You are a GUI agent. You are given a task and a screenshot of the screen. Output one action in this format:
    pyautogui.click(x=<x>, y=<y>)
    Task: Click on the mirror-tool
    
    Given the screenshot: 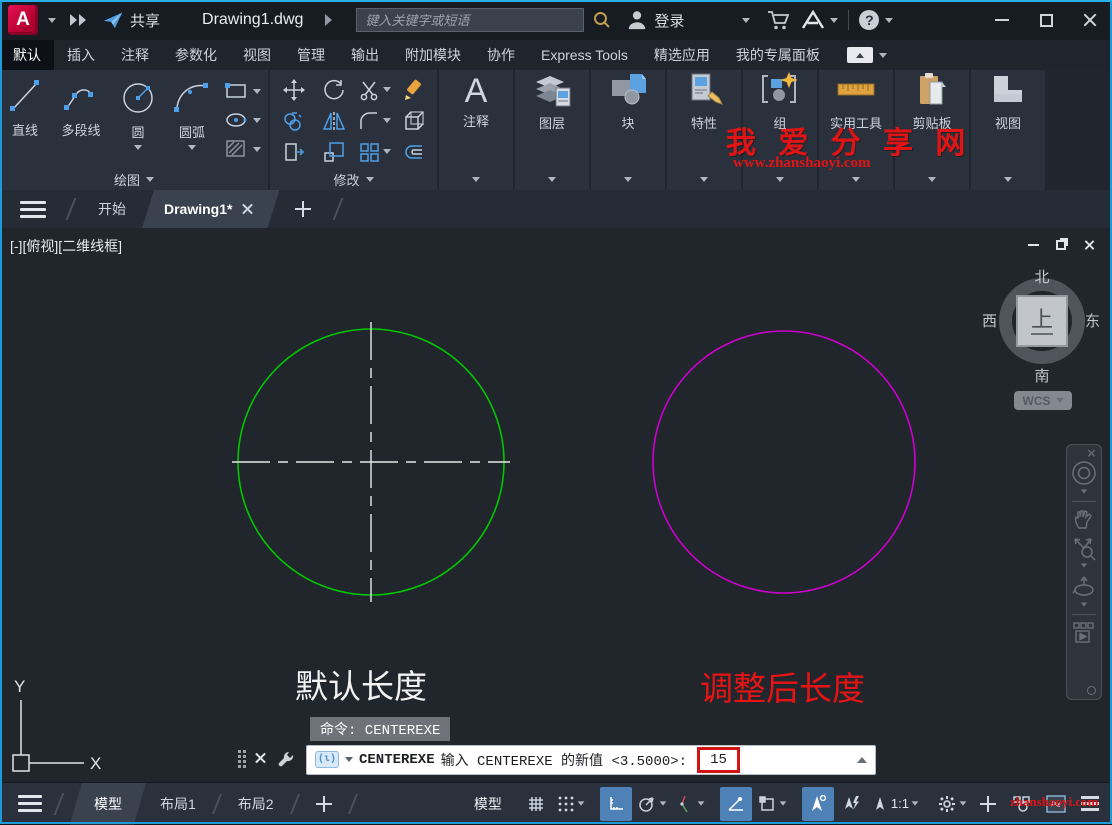 What is the action you would take?
    pyautogui.click(x=334, y=121)
    